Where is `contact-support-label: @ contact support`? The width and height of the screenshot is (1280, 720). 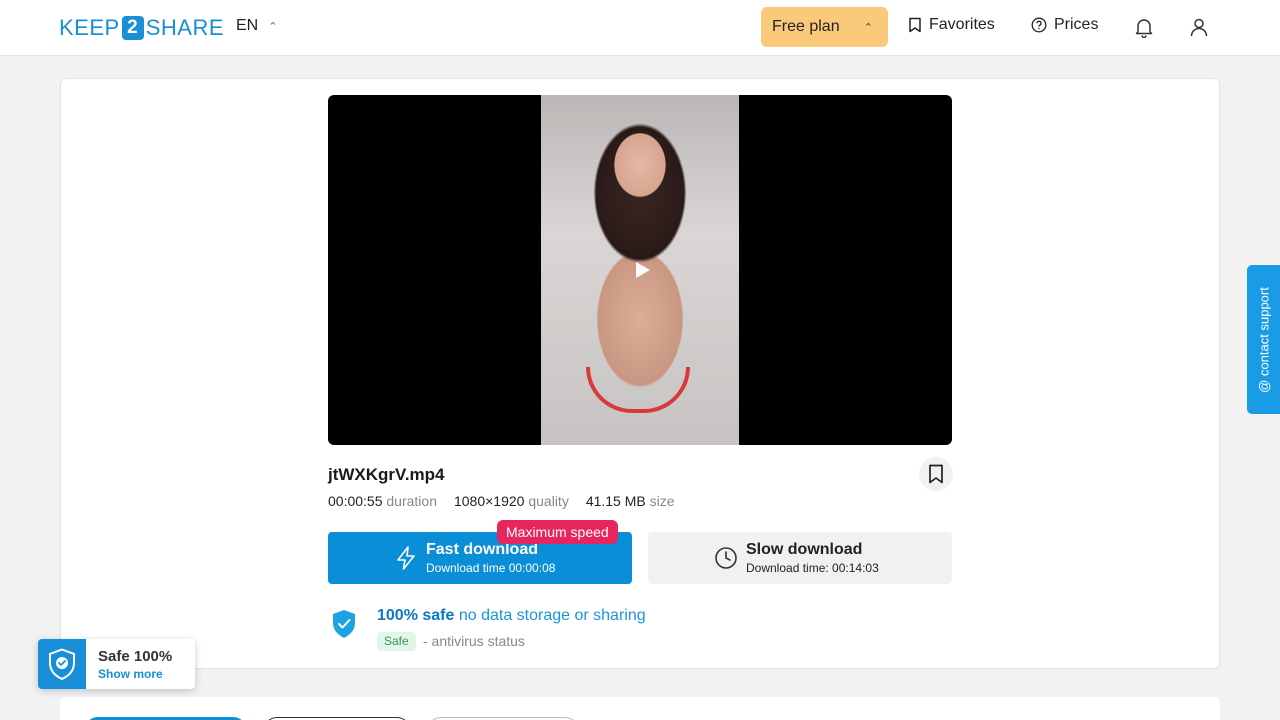
contact-support-label: @ contact support is located at coordinates (1263, 339).